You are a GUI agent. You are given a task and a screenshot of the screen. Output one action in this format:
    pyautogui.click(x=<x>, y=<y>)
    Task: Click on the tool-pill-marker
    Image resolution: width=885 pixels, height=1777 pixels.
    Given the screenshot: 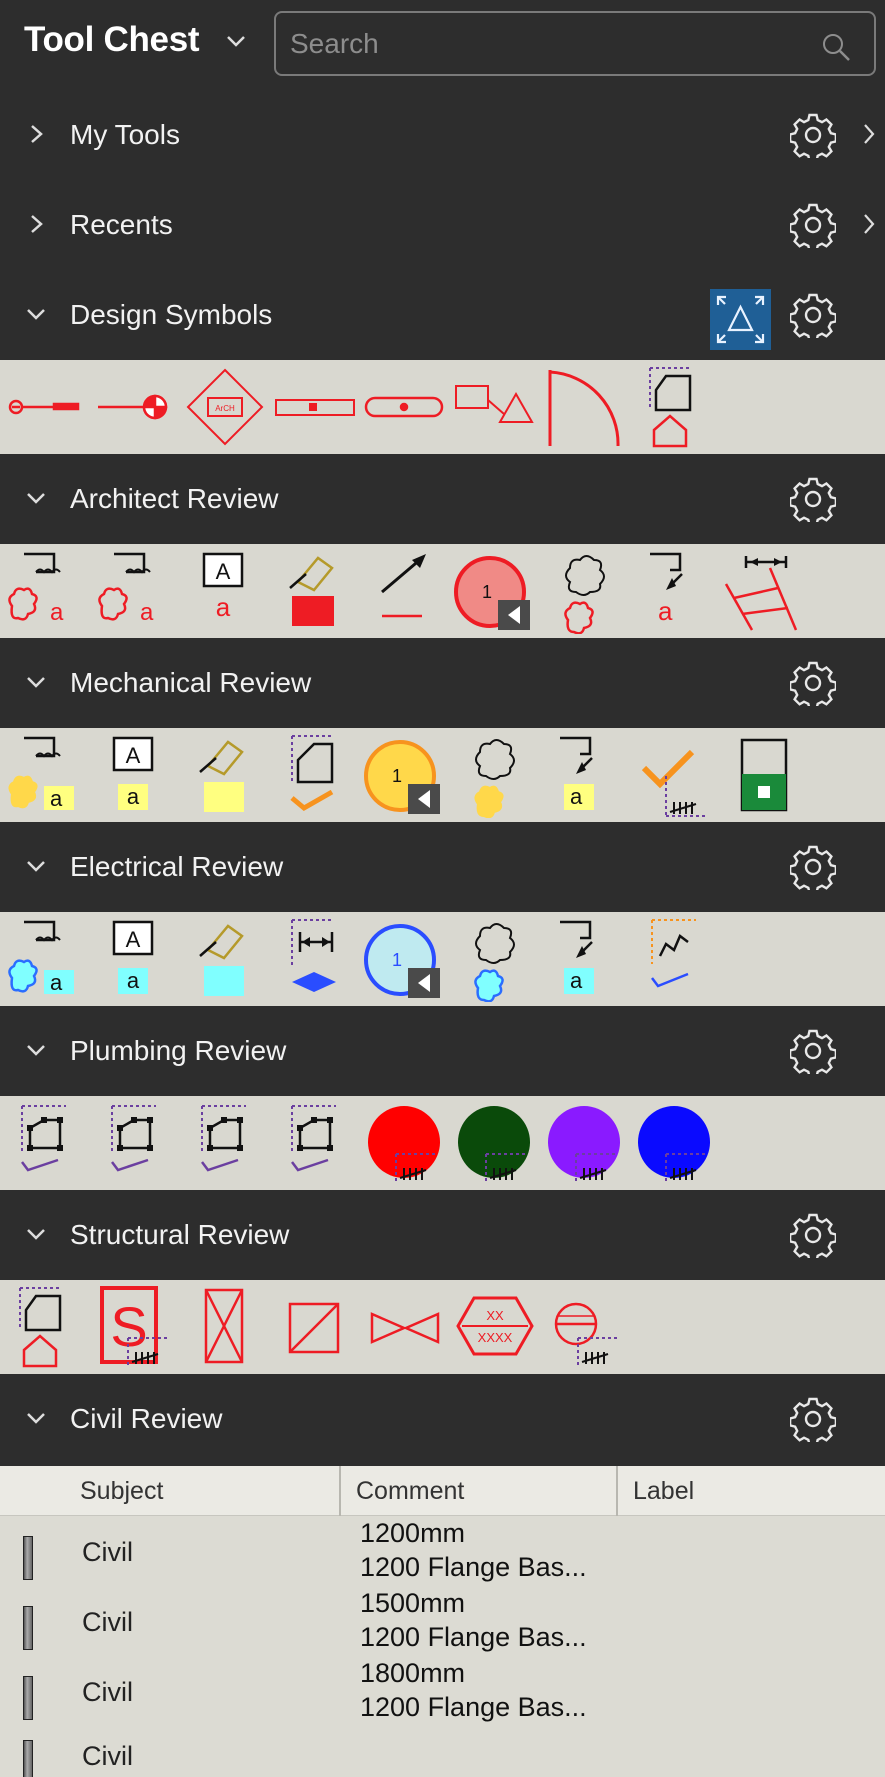 What is the action you would take?
    pyautogui.click(x=405, y=407)
    